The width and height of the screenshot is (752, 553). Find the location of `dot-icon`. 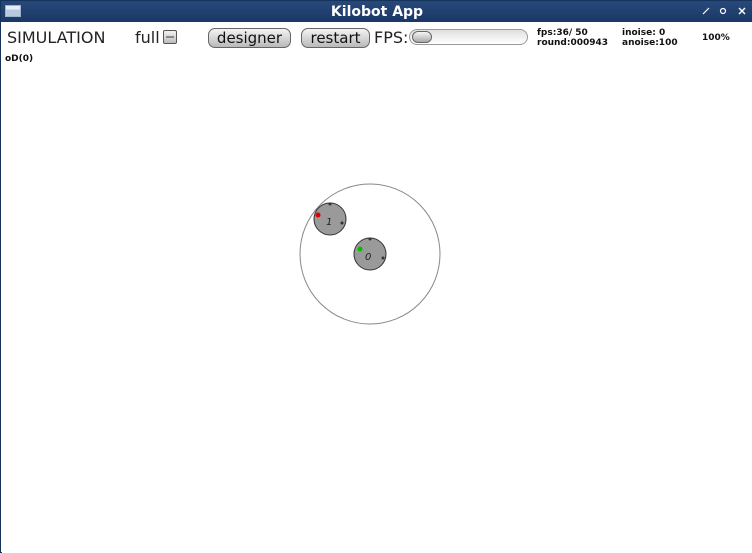

dot-icon is located at coordinates (723, 11).